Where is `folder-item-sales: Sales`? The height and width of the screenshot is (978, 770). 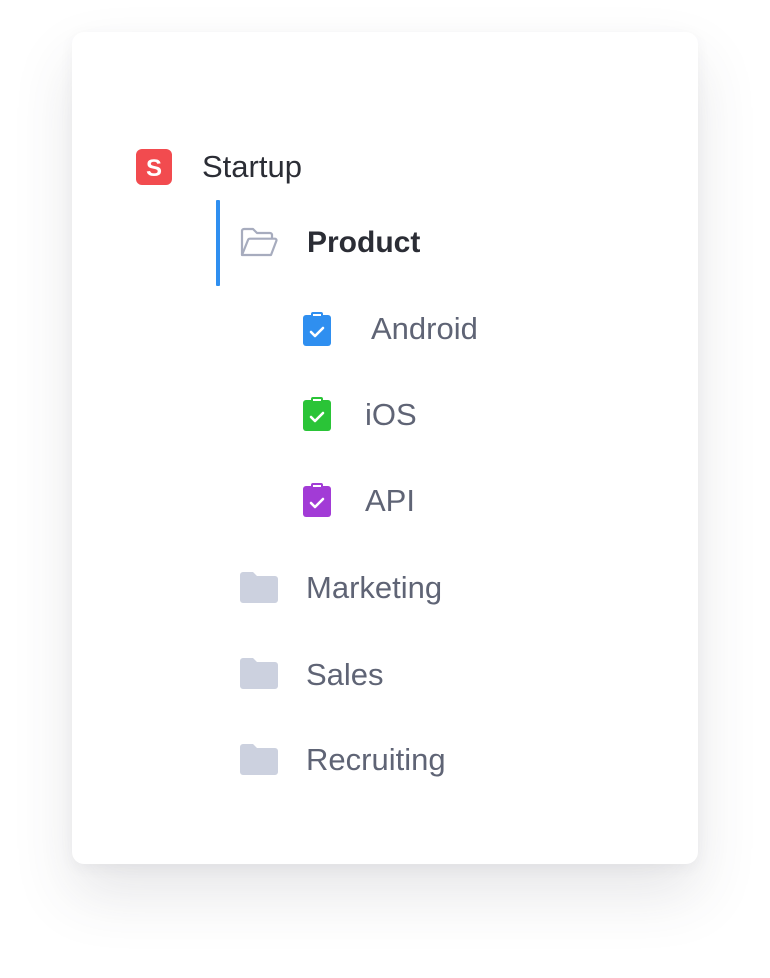 folder-item-sales: Sales is located at coordinates (385, 673).